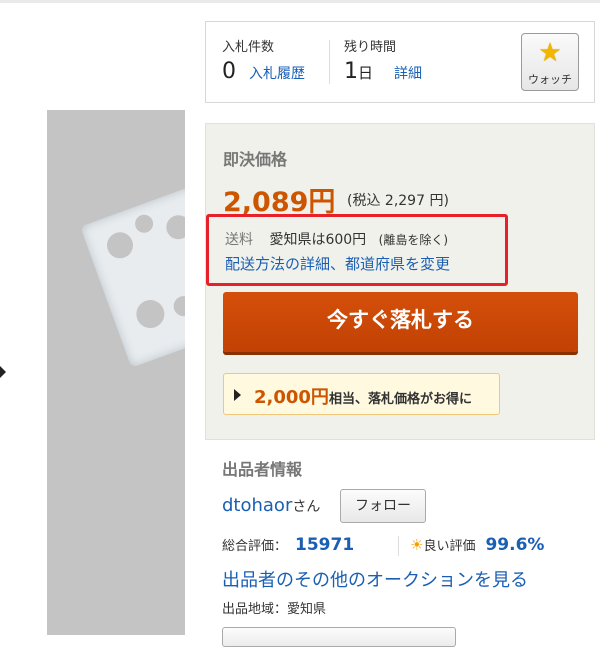 The height and width of the screenshot is (647, 600). What do you see at coordinates (337, 263) in the screenshot?
I see `shipping-method-link: 配送方法の詳細、都道府県を変更` at bounding box center [337, 263].